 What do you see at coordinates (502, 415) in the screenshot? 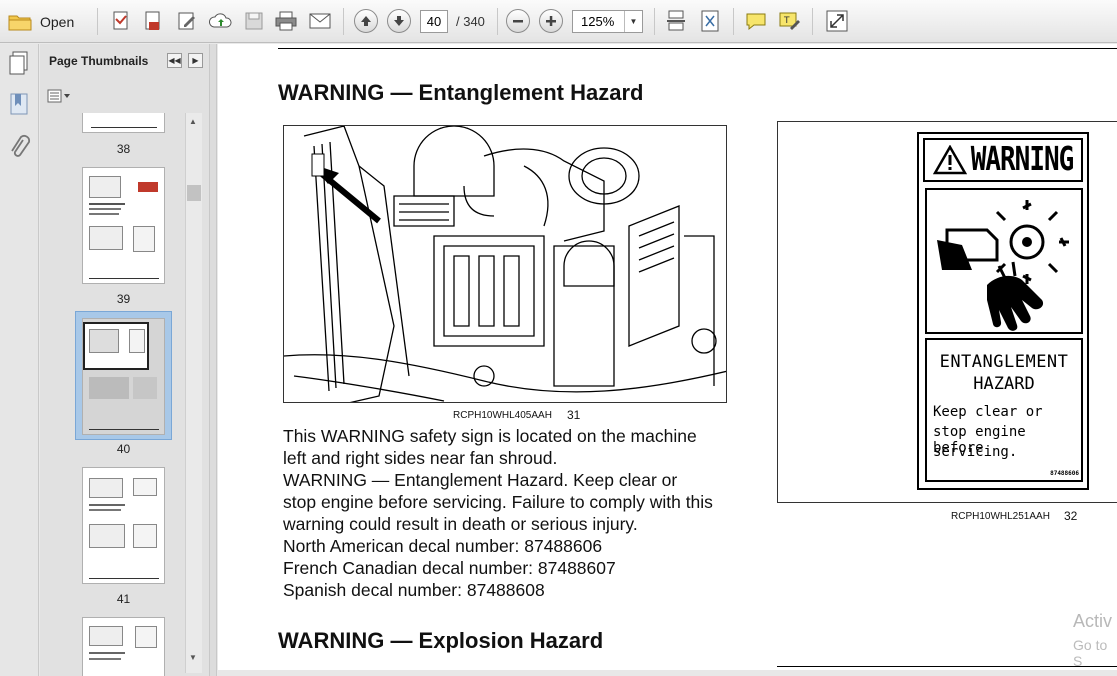
I see `figure-31-code: RCPH10WHL405AAH` at bounding box center [502, 415].